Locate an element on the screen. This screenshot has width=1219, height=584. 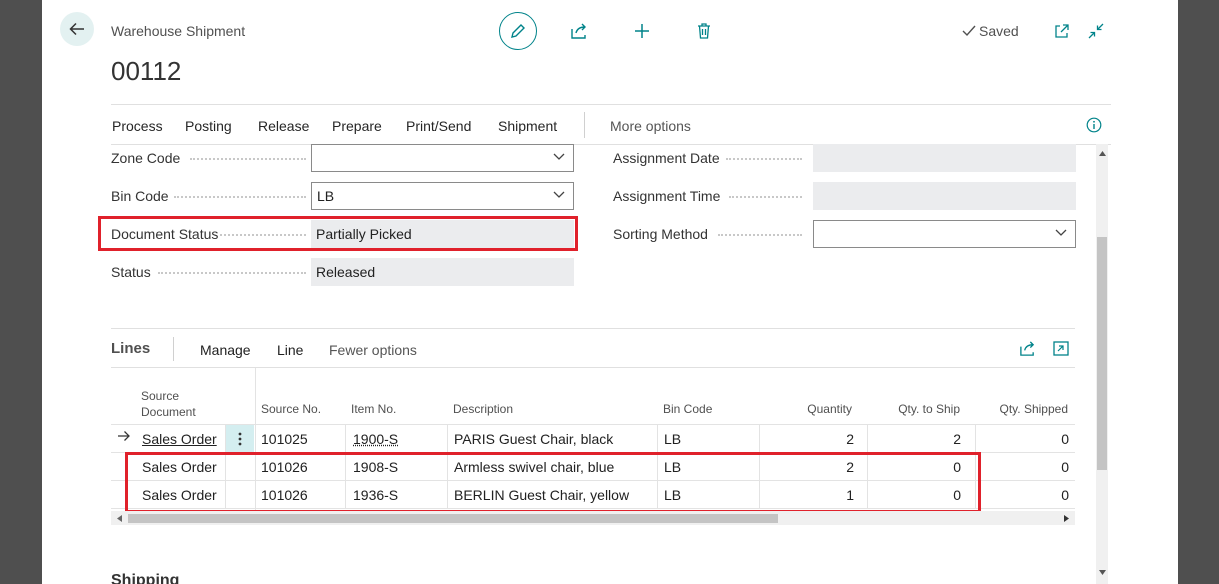
sorting-method-label: Sorting Method is located at coordinates (660, 234).